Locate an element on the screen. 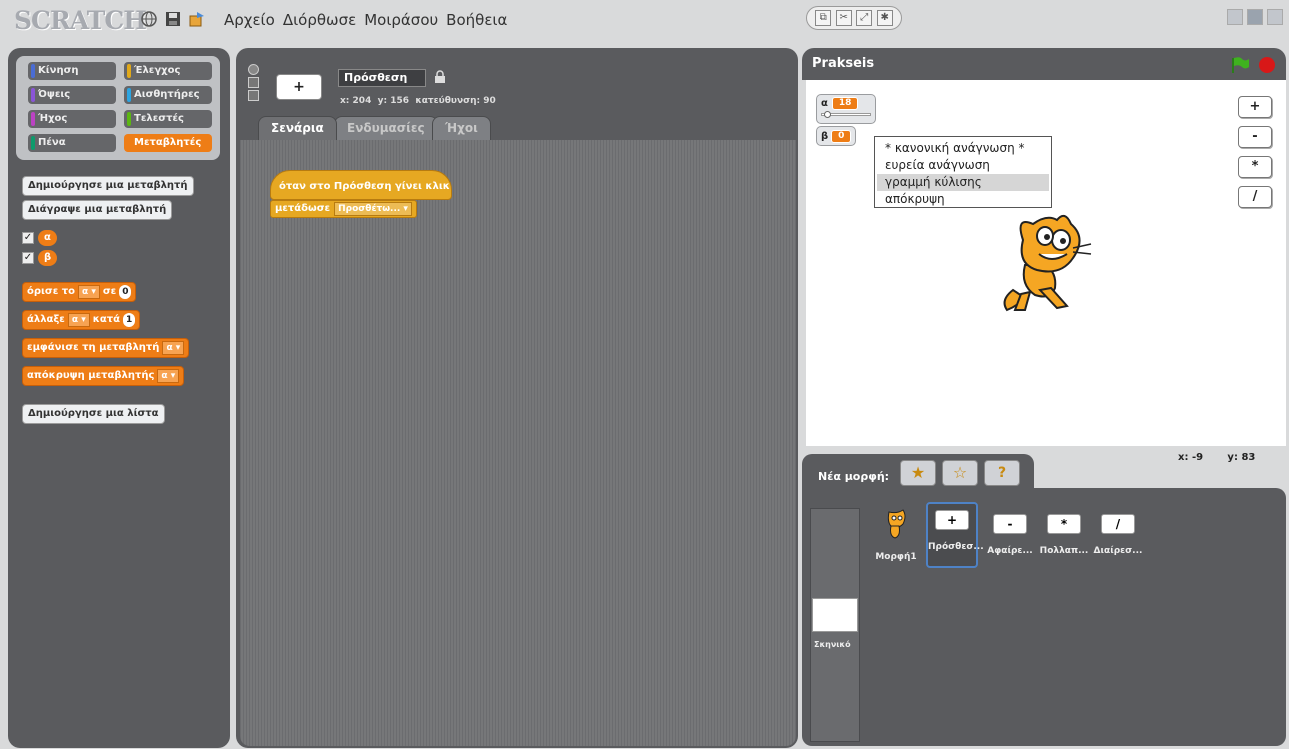  make-variable-button: Δημιούργησε μια μεταβλητή is located at coordinates (108, 186).